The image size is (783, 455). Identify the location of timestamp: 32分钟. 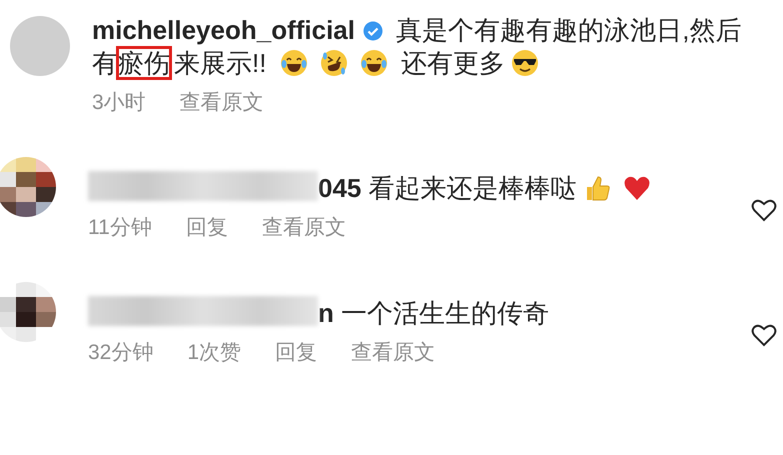
(121, 353).